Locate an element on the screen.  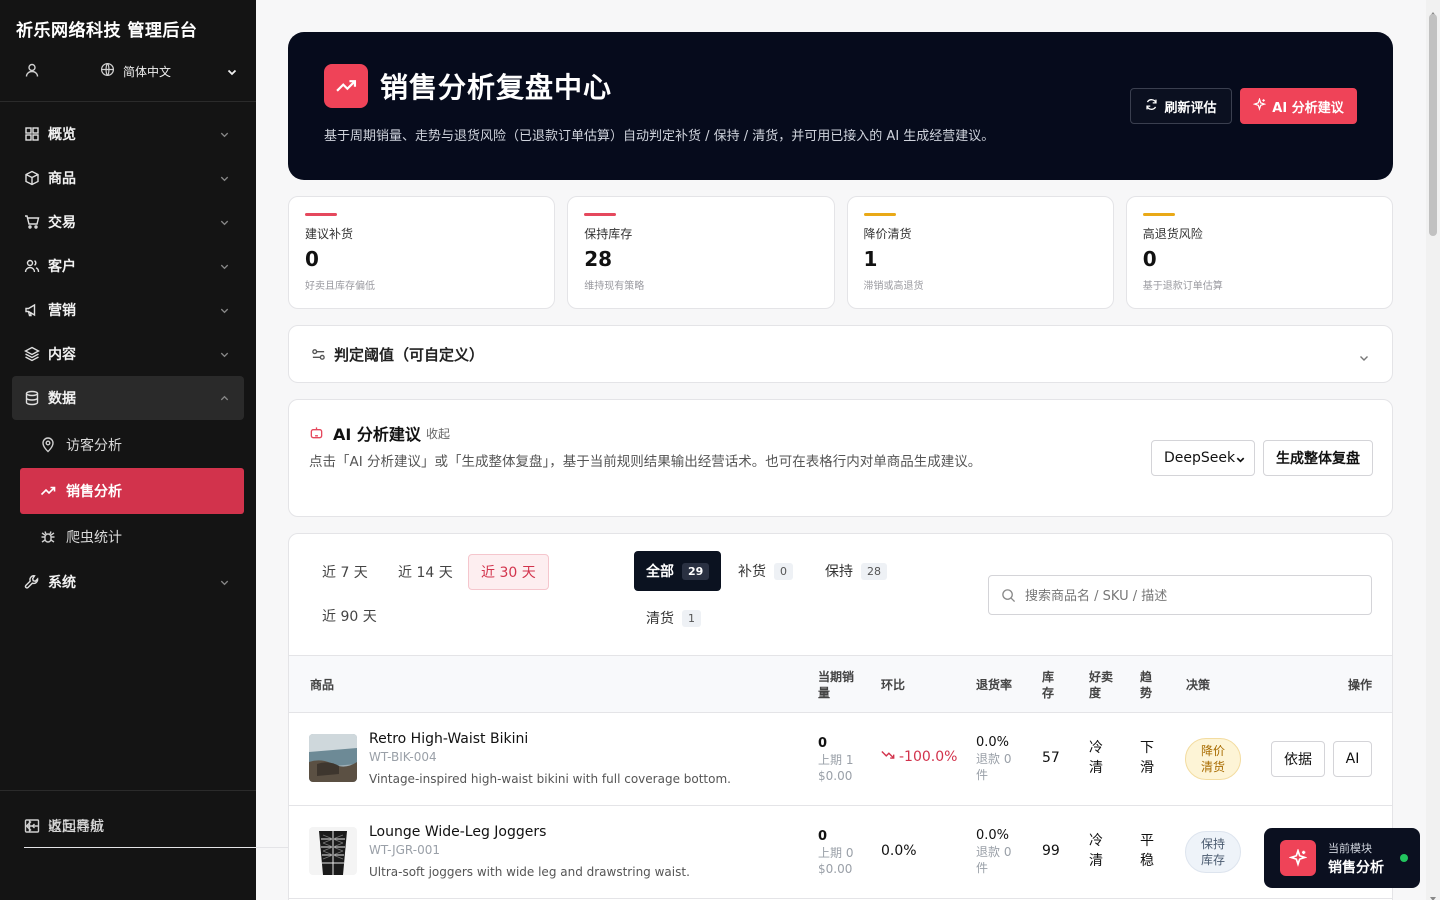
language-selector: 简体中文 is located at coordinates (135, 71).